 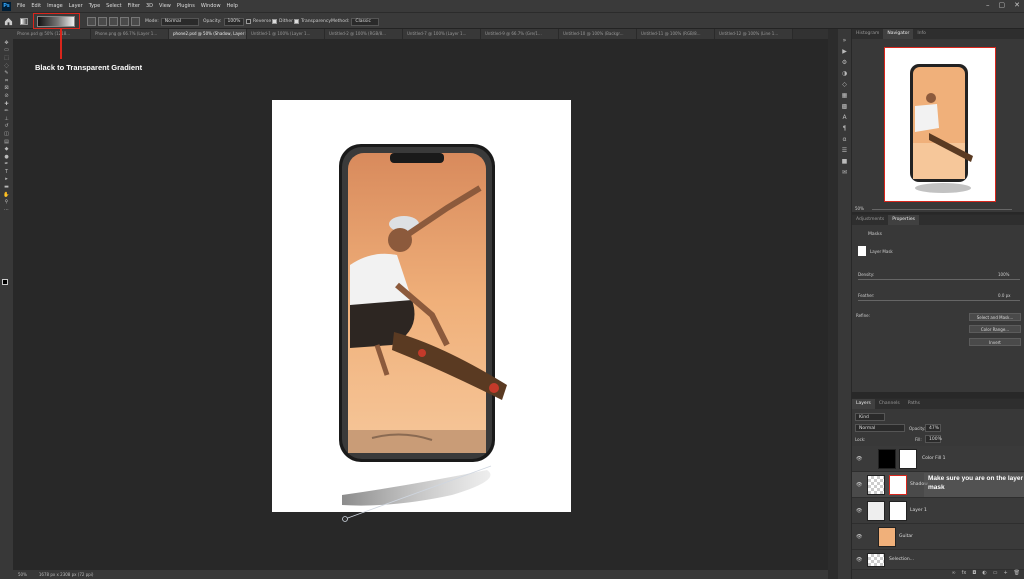 What do you see at coordinates (844, 304) in the screenshot?
I see `panel-icon-strip: » ▶ ⚙ ◑ ◇ ▦ ▩ A ¶ α ☰ ■ ✉` at bounding box center [844, 304].